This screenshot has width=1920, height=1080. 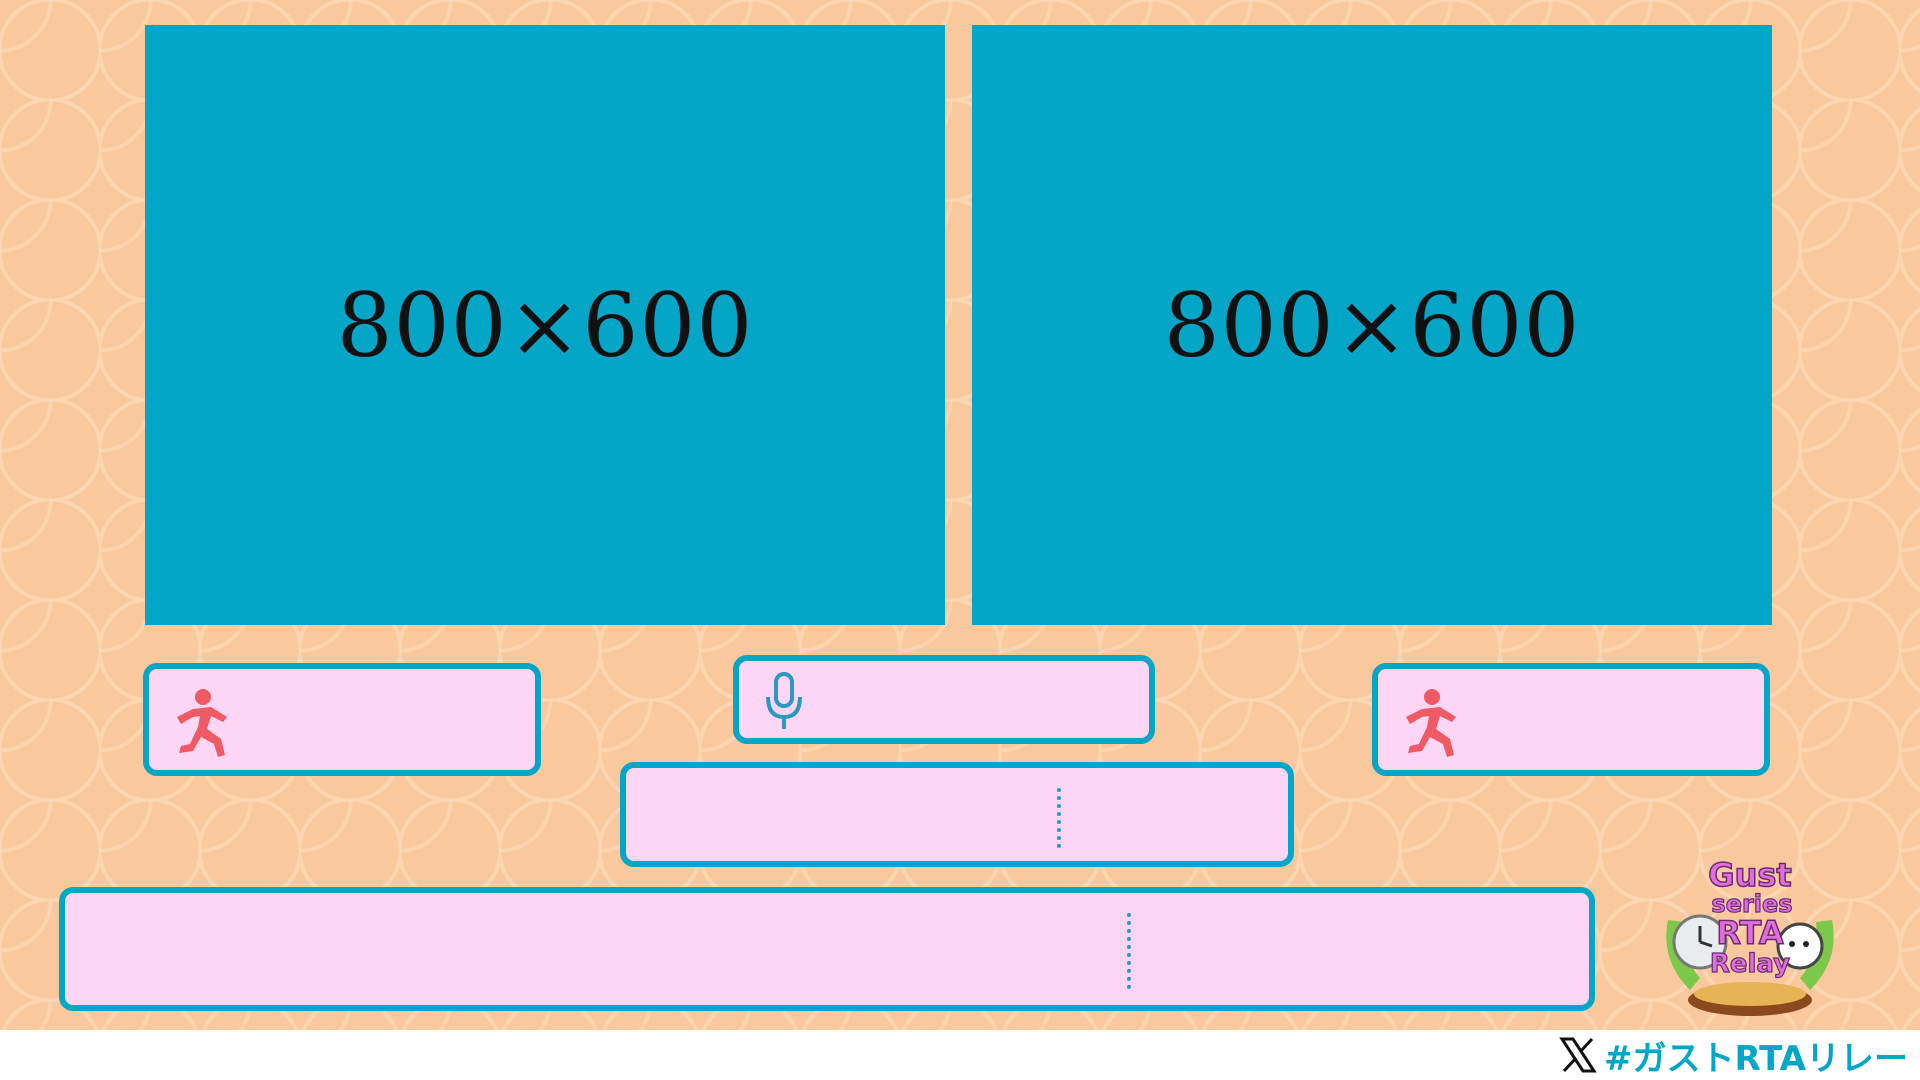 I want to click on screen-size-label-right: 800×600, so click(x=1372, y=325).